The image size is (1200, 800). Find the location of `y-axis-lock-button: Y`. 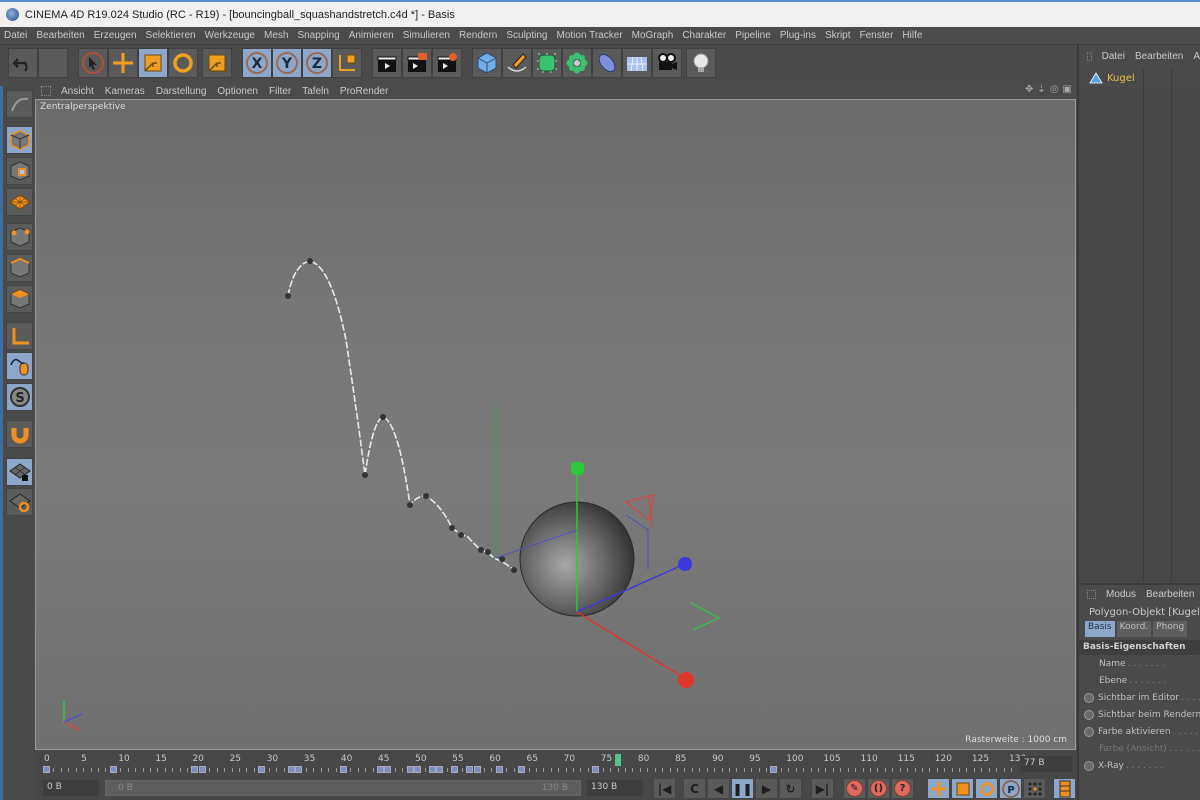

y-axis-lock-button: Y is located at coordinates (287, 63).